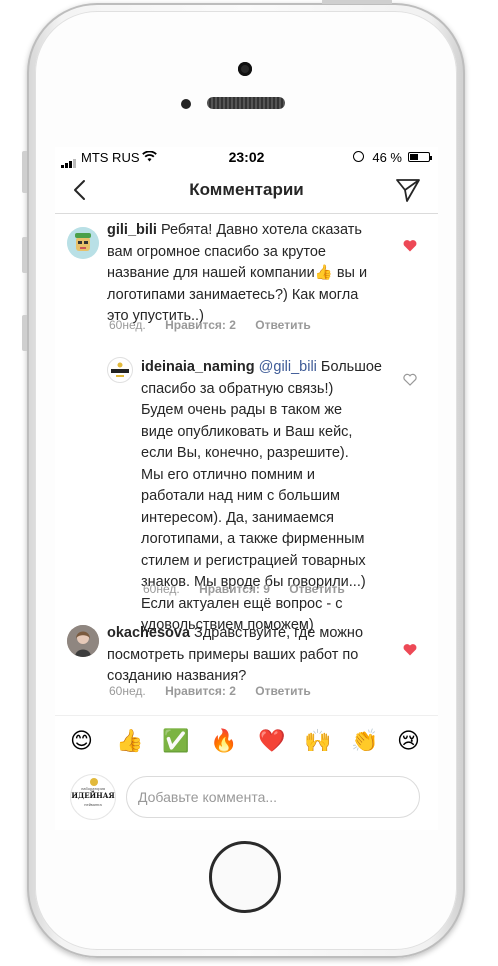 The image size is (498, 966). What do you see at coordinates (288, 367) in the screenshot?
I see `mention-link: @gili_bili` at bounding box center [288, 367].